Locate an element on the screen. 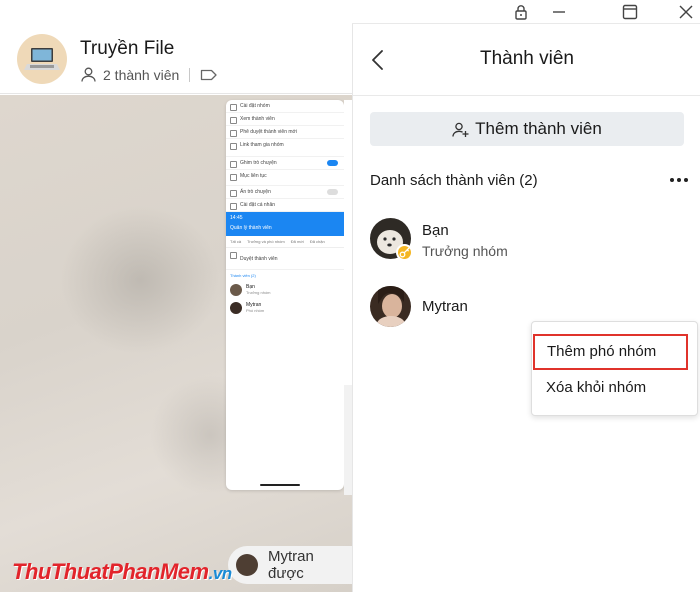  person-icon is located at coordinates (88, 74).